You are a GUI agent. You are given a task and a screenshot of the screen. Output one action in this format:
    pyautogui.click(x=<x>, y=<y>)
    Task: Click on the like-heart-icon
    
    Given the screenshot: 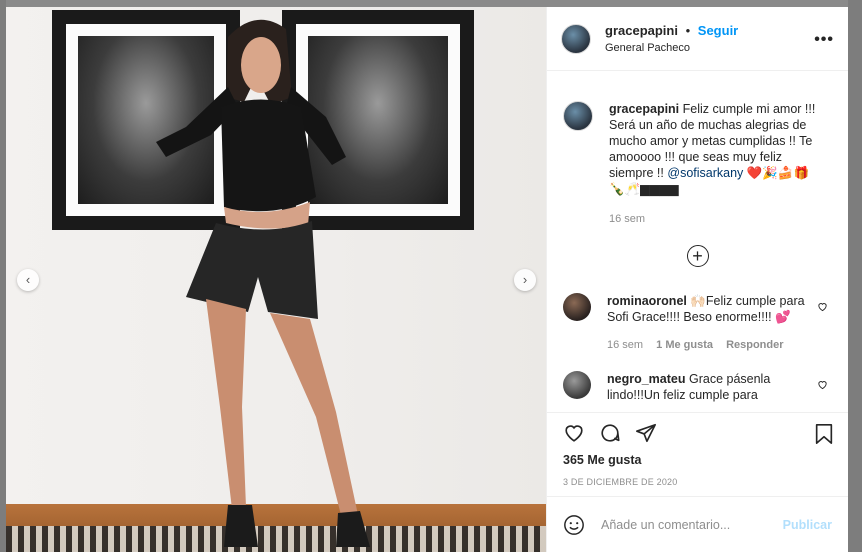 What is the action you would take?
    pyautogui.click(x=574, y=433)
    